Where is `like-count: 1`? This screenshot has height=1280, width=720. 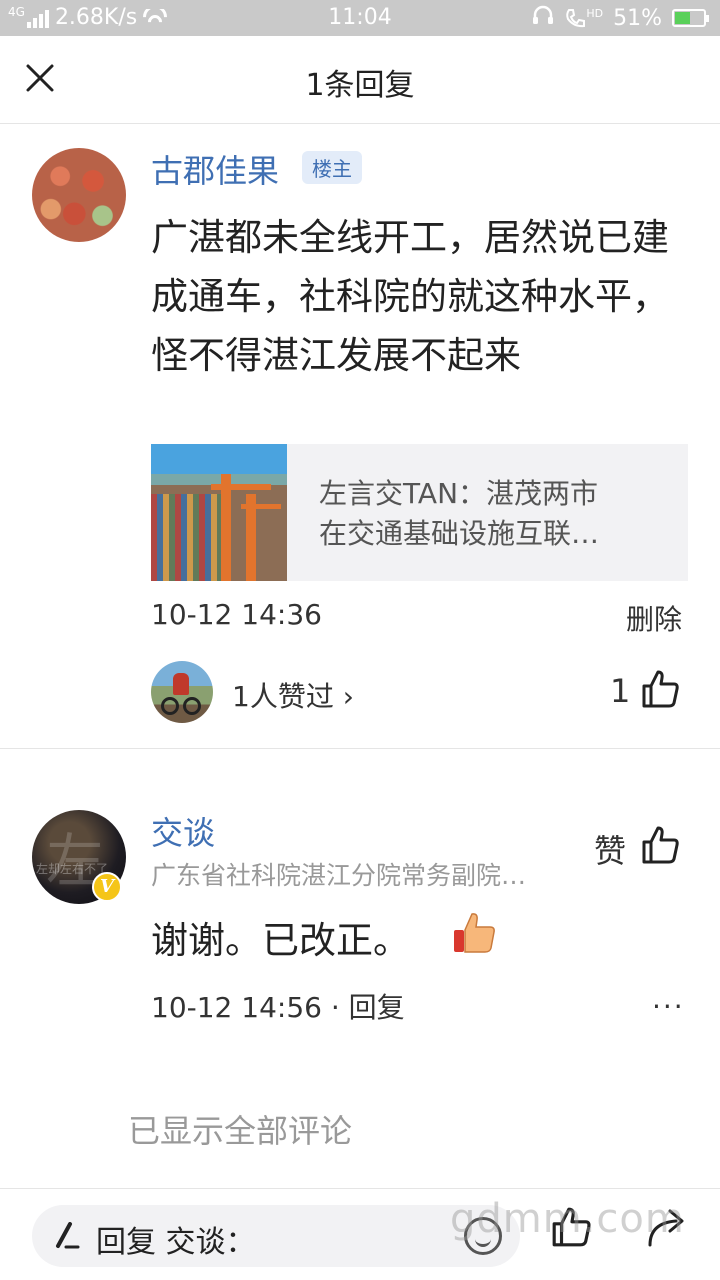
like-count: 1 is located at coordinates (620, 691).